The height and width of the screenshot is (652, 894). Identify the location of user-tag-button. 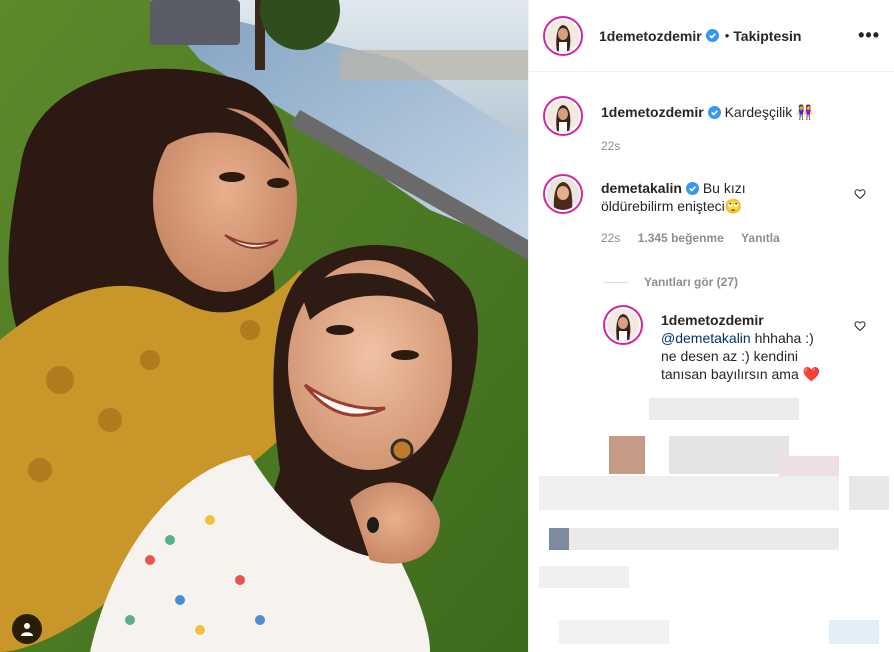
(27, 629).